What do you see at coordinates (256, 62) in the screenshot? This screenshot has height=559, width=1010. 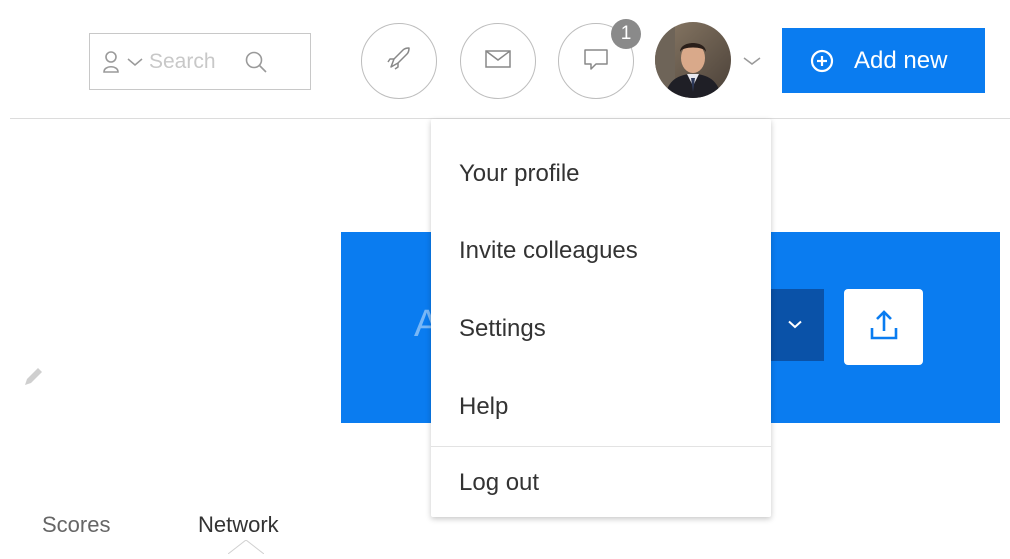 I see `search-icon` at bounding box center [256, 62].